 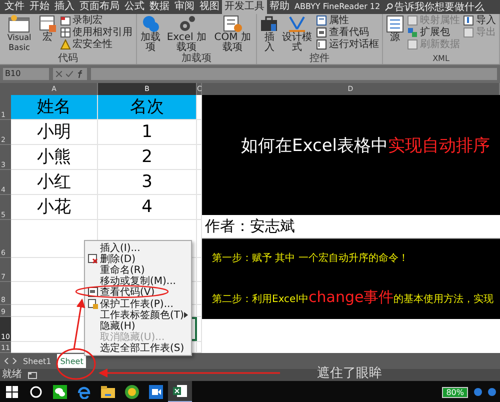 What do you see at coordinates (347, 32) in the screenshot?
I see `ribbon-button: 查看代码` at bounding box center [347, 32].